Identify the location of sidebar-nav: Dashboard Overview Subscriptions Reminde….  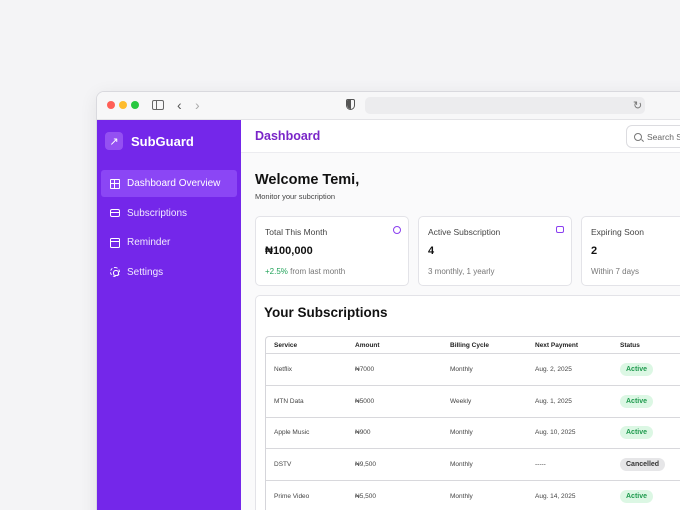
(169, 229).